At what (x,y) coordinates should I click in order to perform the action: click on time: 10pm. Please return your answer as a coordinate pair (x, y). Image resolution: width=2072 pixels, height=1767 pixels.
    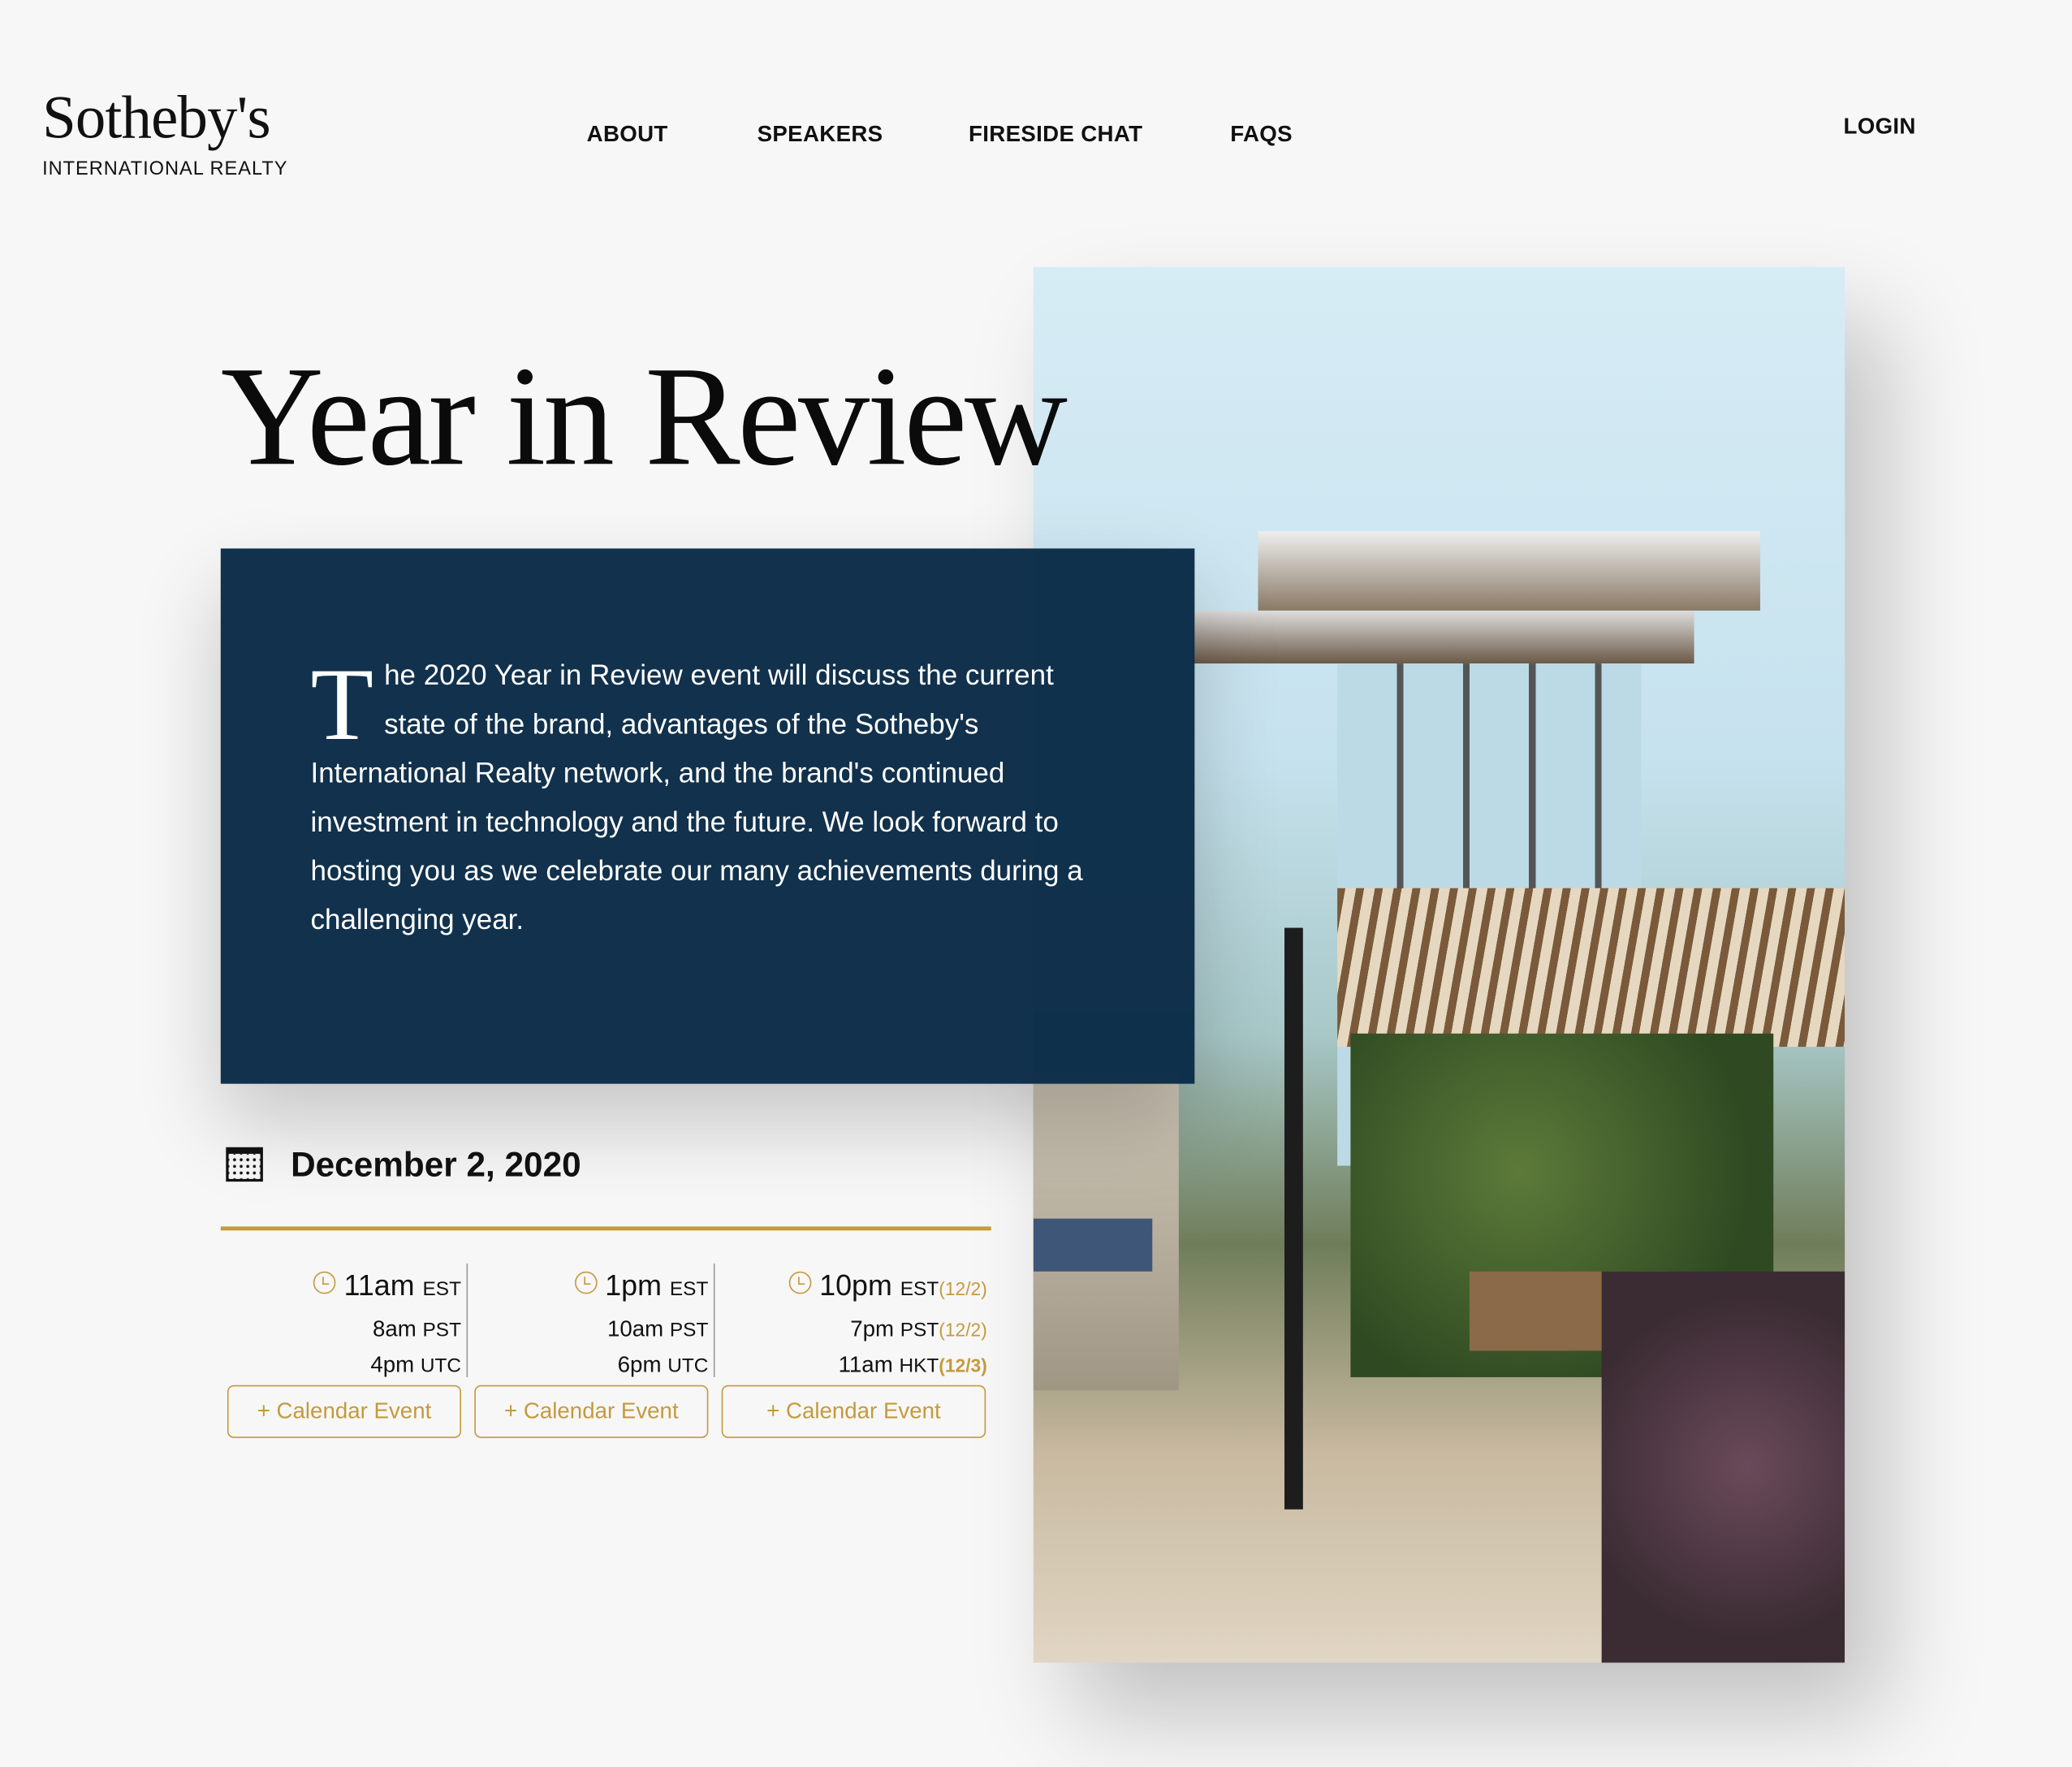
    Looking at the image, I should click on (855, 1285).